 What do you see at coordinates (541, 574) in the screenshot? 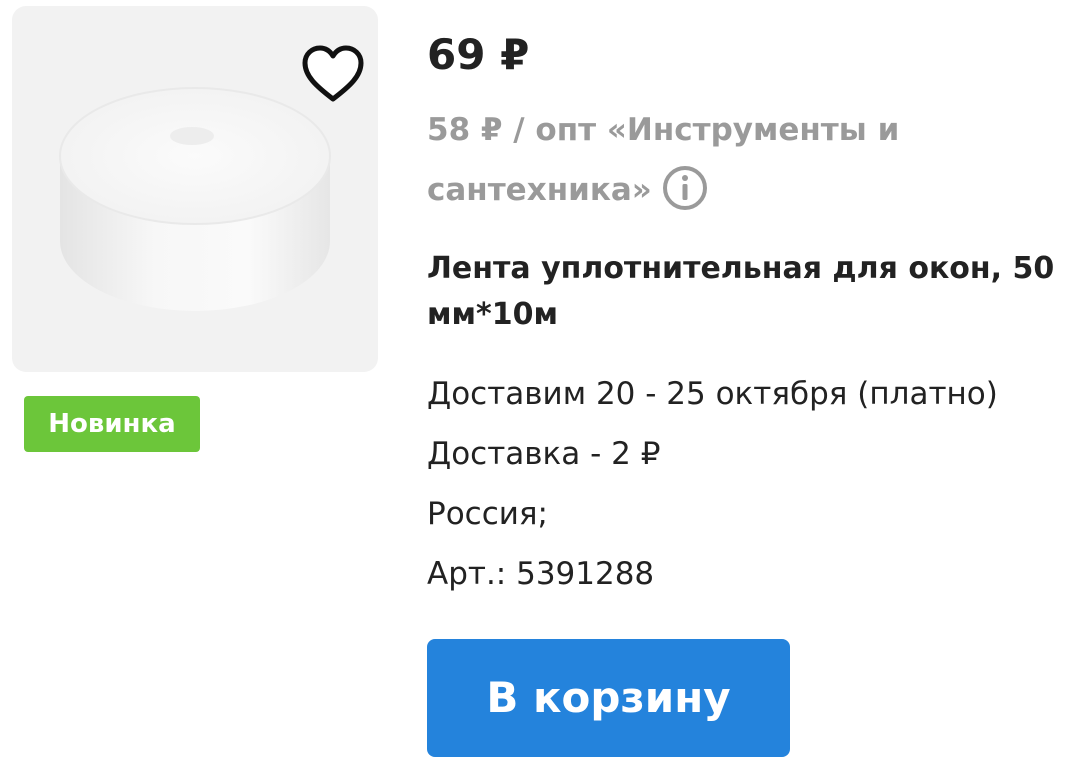
I see `article-number: Арт.: 5391288` at bounding box center [541, 574].